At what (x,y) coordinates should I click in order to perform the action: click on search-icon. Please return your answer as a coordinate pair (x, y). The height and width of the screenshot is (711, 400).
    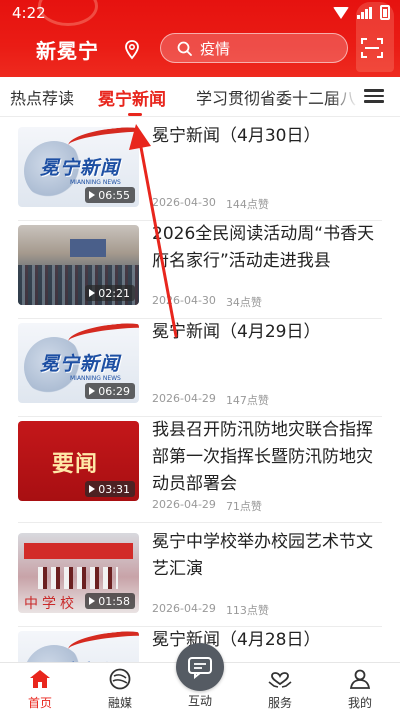
    Looking at the image, I should click on (184, 48).